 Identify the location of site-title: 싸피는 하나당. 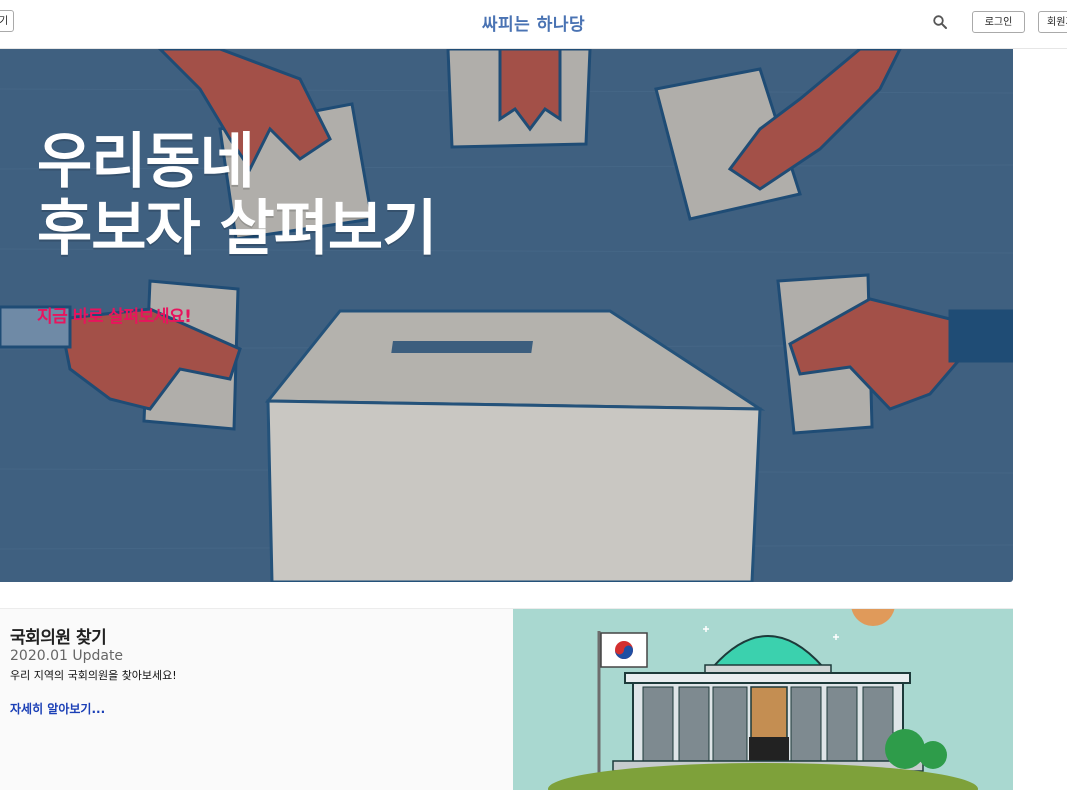
(533, 22).